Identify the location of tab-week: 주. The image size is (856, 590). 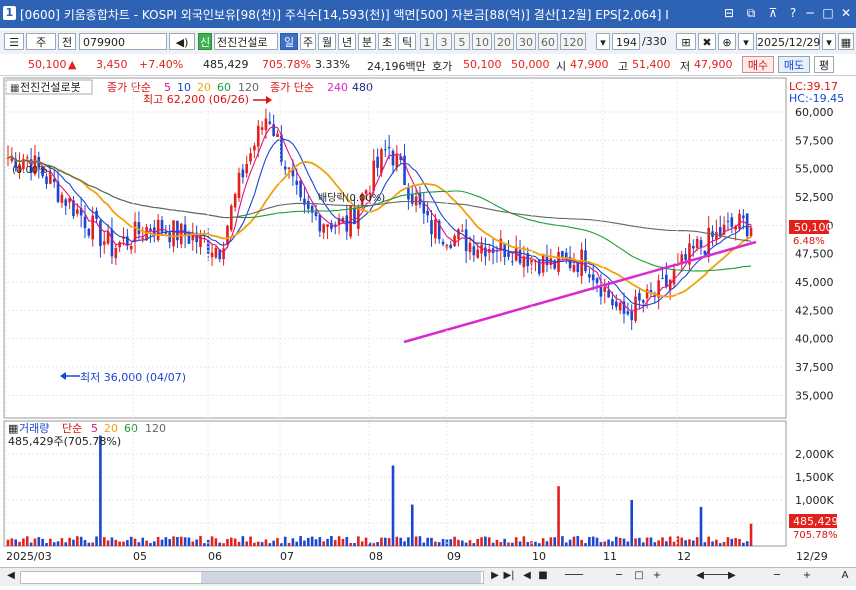
(308, 41).